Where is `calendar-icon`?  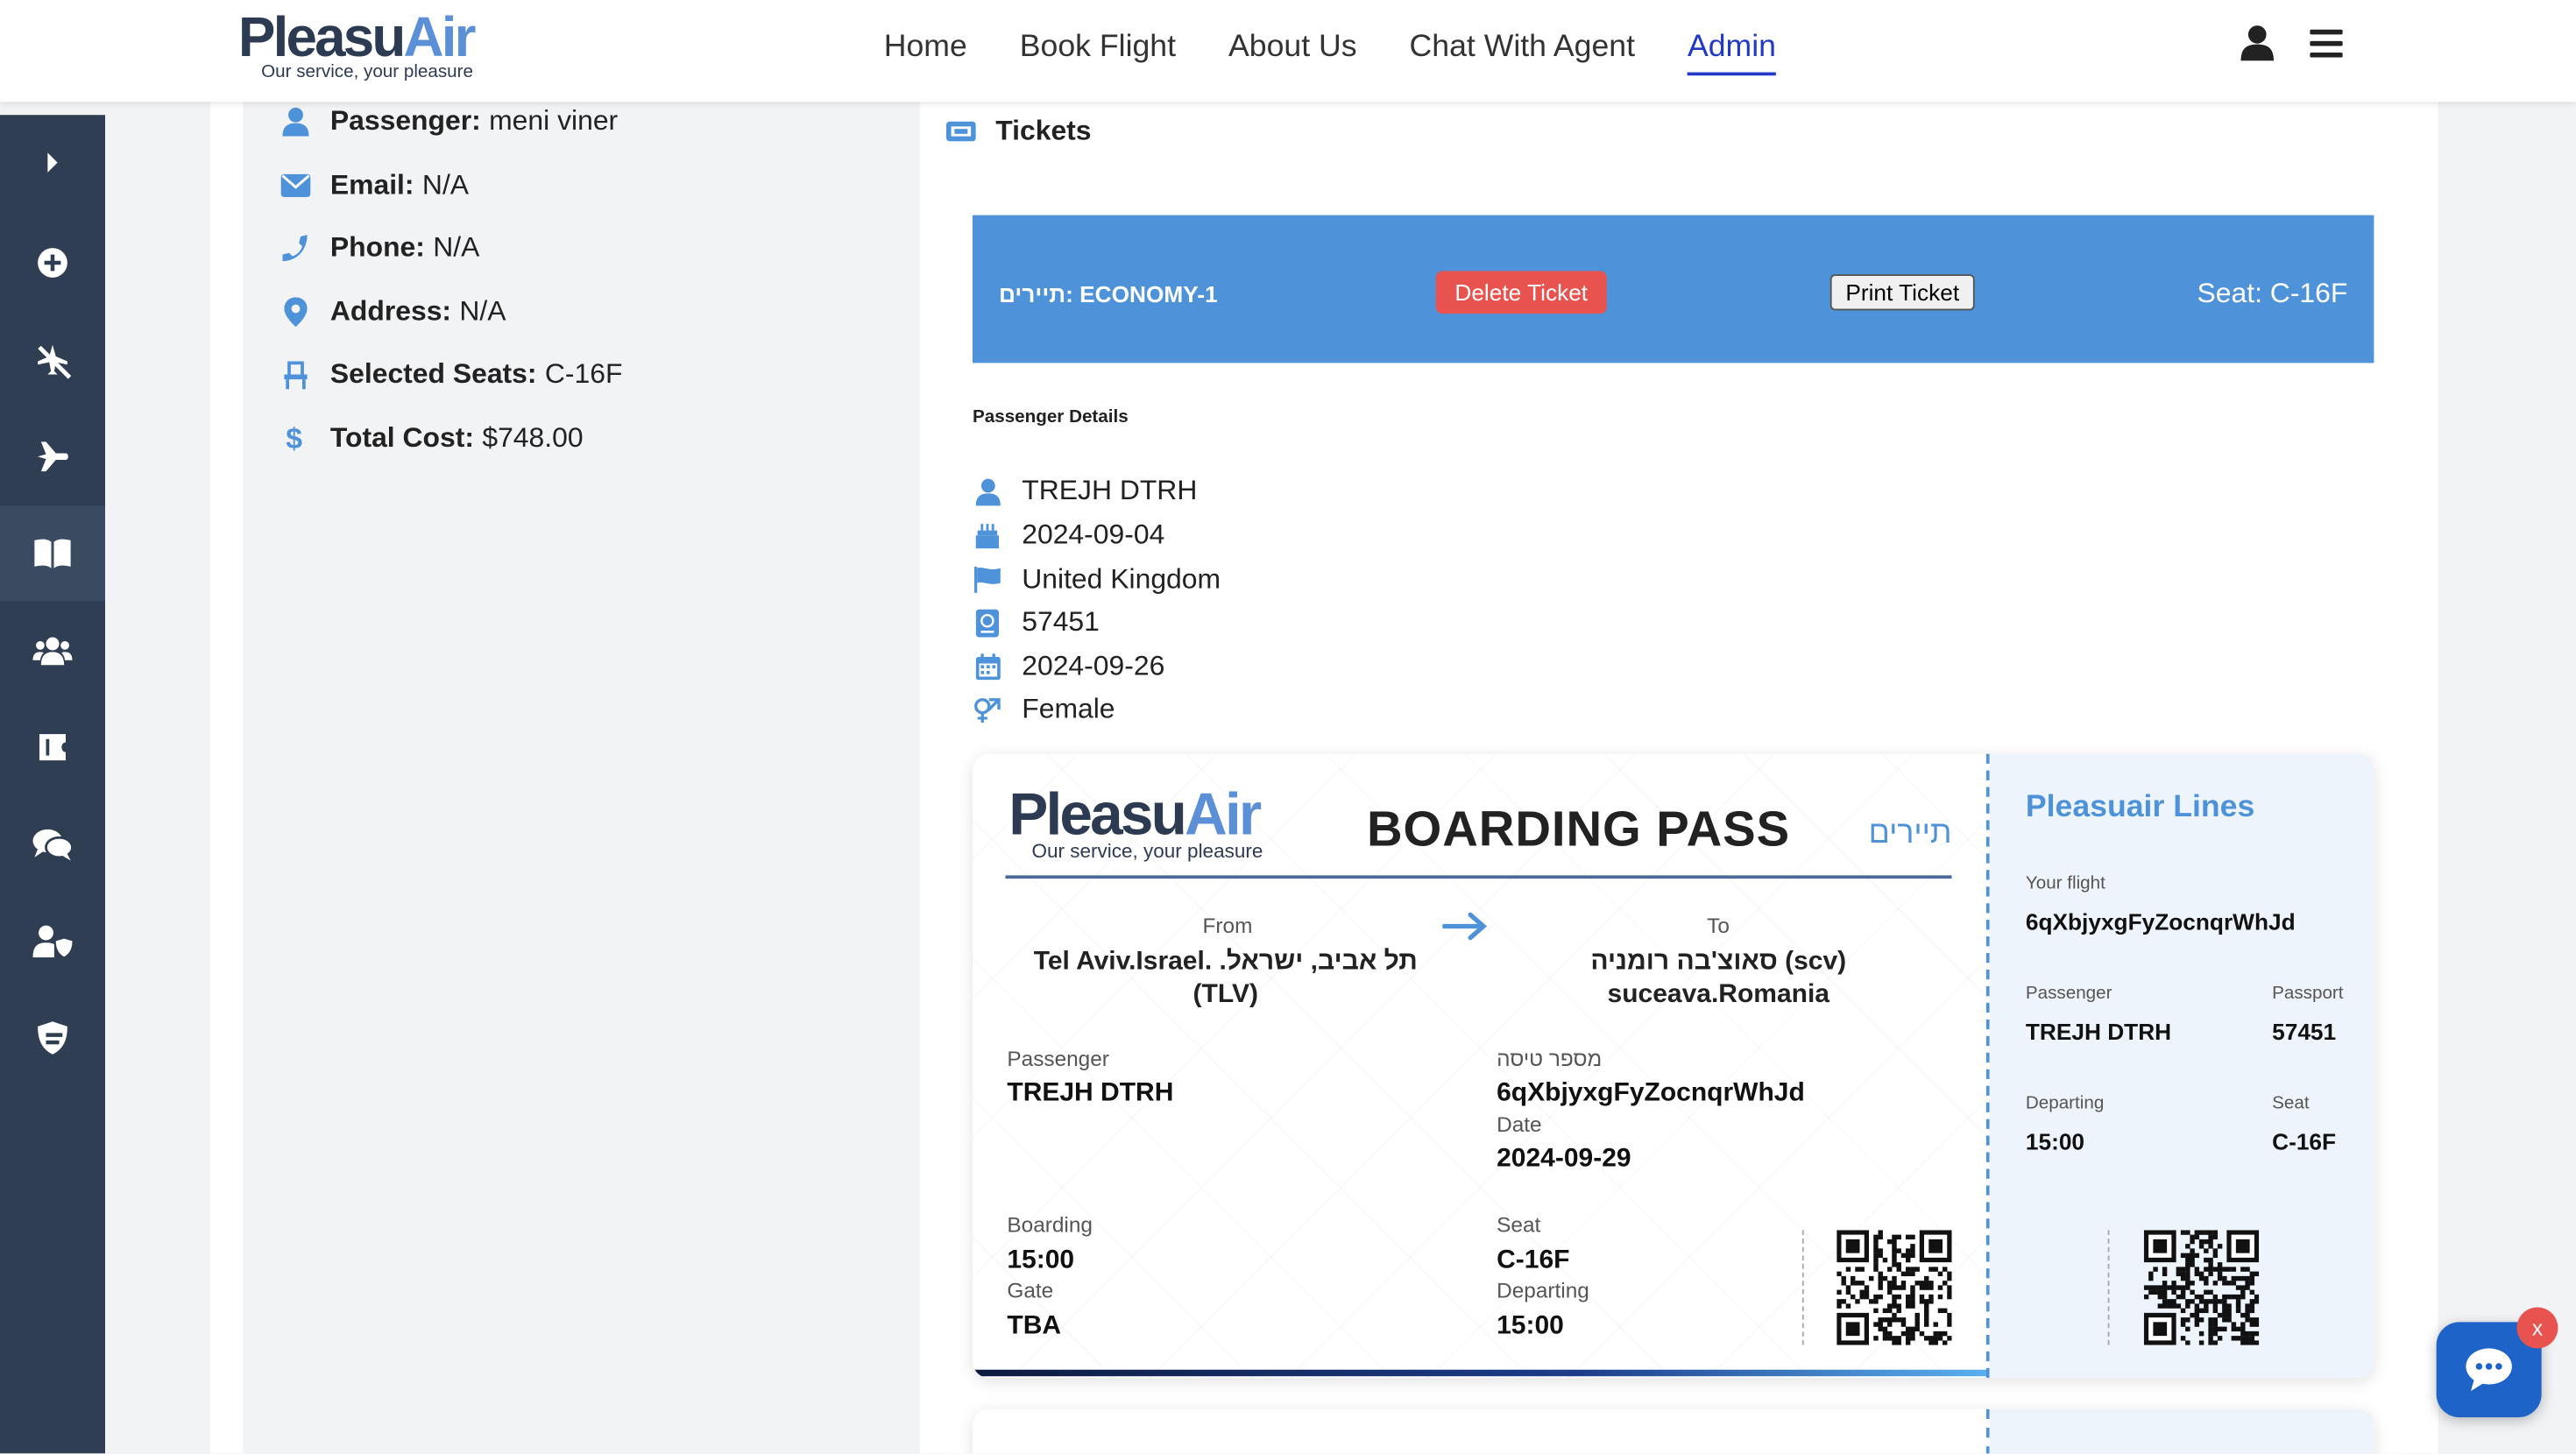 calendar-icon is located at coordinates (987, 667).